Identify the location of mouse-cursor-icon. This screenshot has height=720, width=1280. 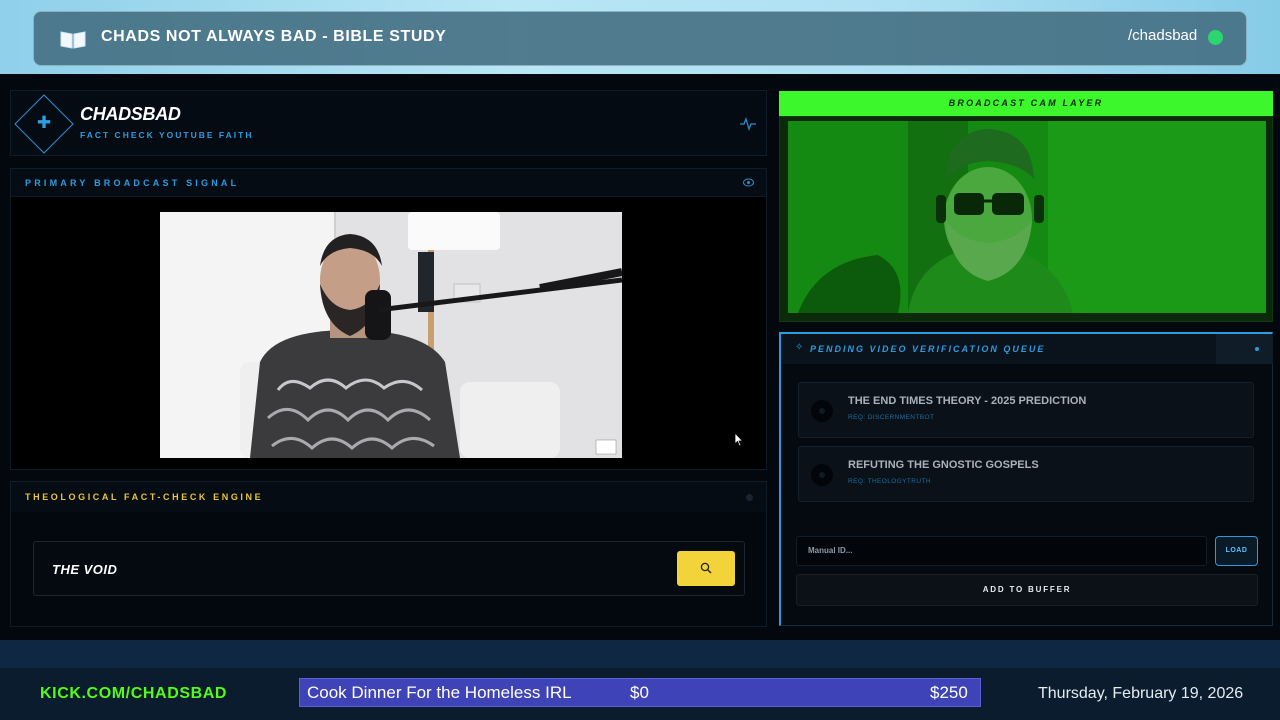
(739, 439).